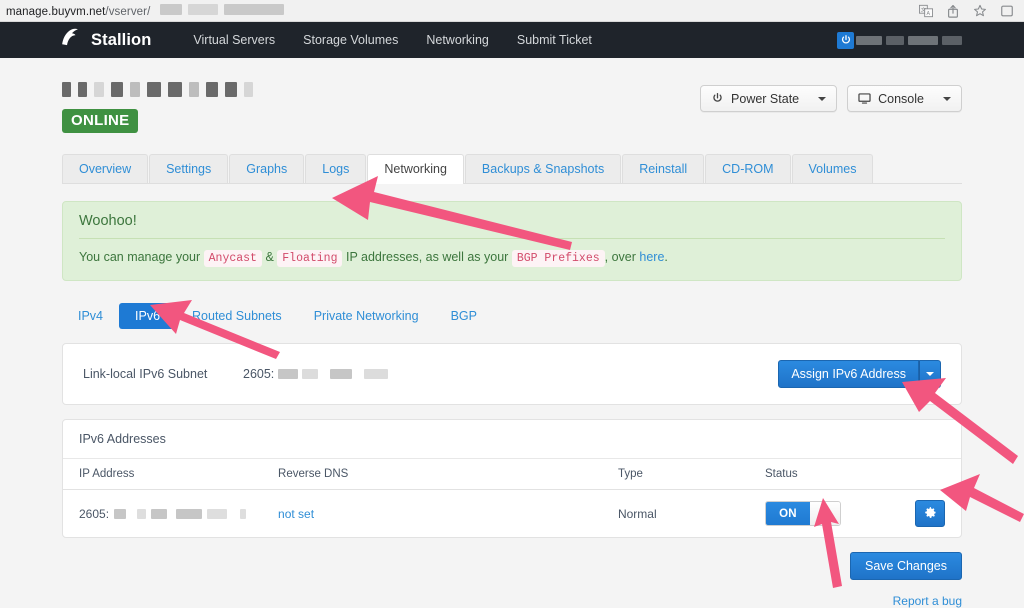 The image size is (1024, 608). I want to click on report-a-bug-link: Report a bug, so click(927, 601).